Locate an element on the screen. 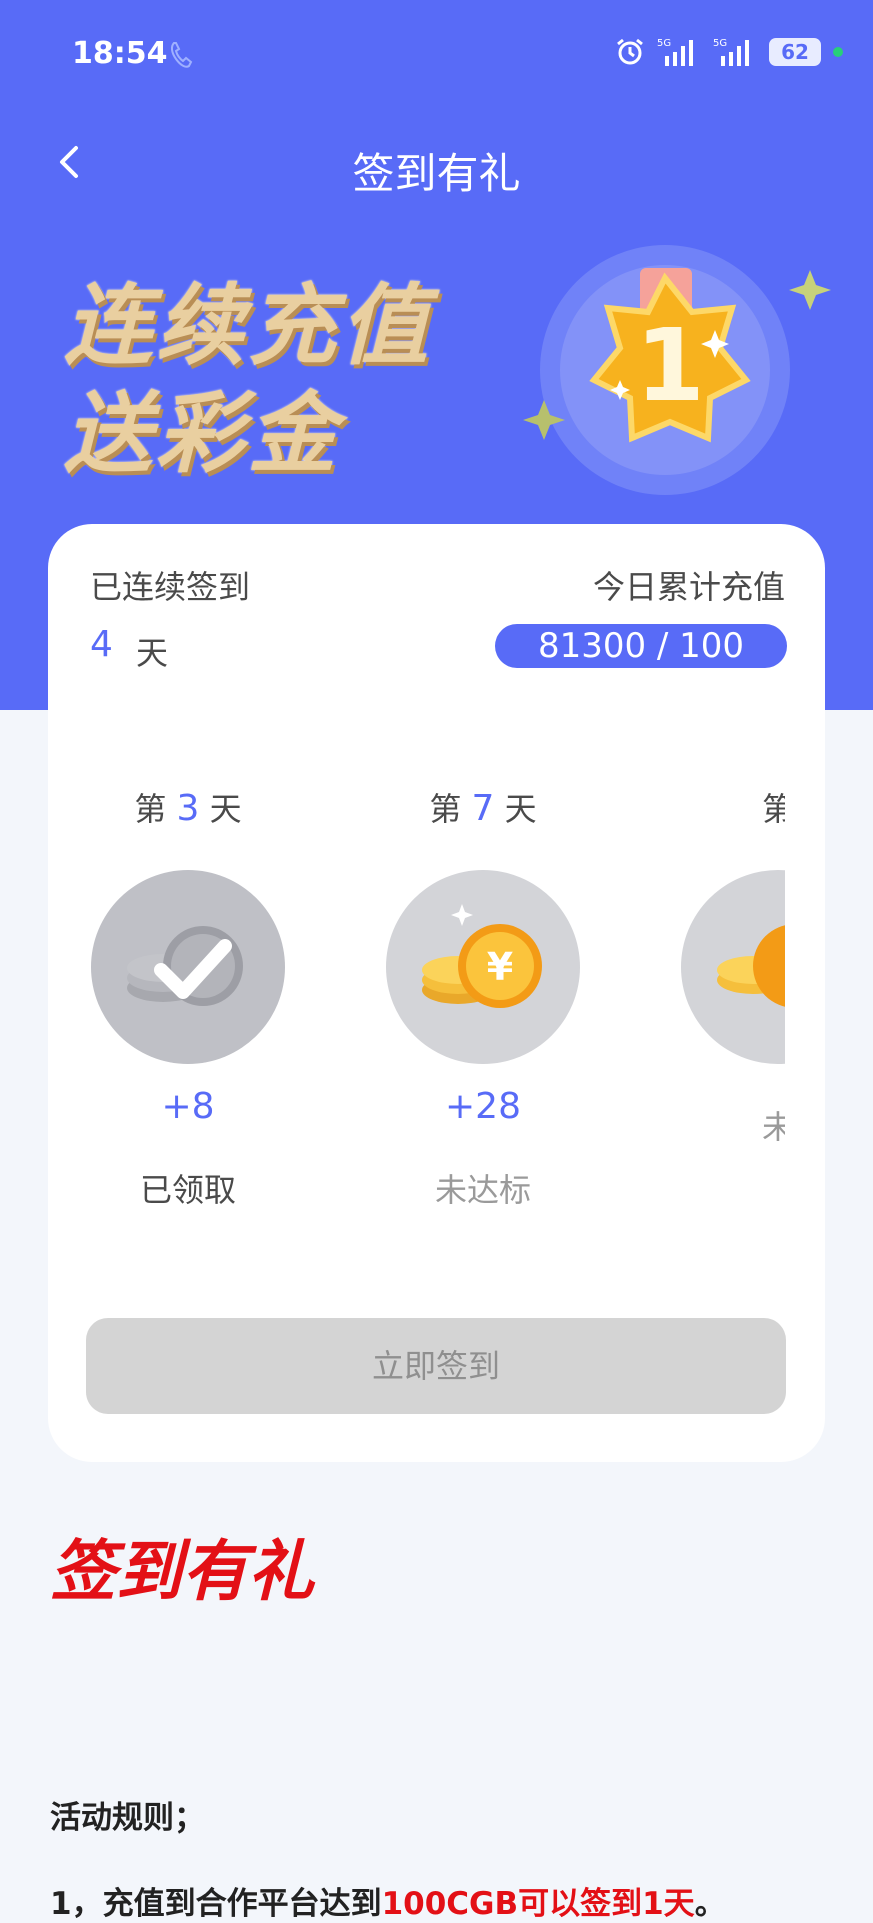 This screenshot has width=873, height=1923. rule-line-1-suffix: 。 is located at coordinates (710, 1904).